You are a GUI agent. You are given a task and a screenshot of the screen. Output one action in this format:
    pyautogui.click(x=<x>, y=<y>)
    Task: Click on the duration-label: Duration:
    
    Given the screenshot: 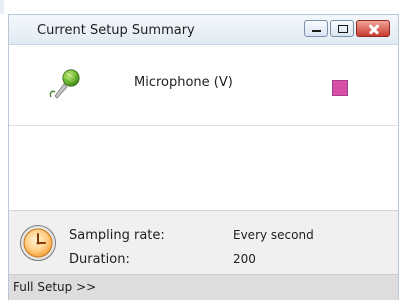 What is the action you would take?
    pyautogui.click(x=99, y=259)
    